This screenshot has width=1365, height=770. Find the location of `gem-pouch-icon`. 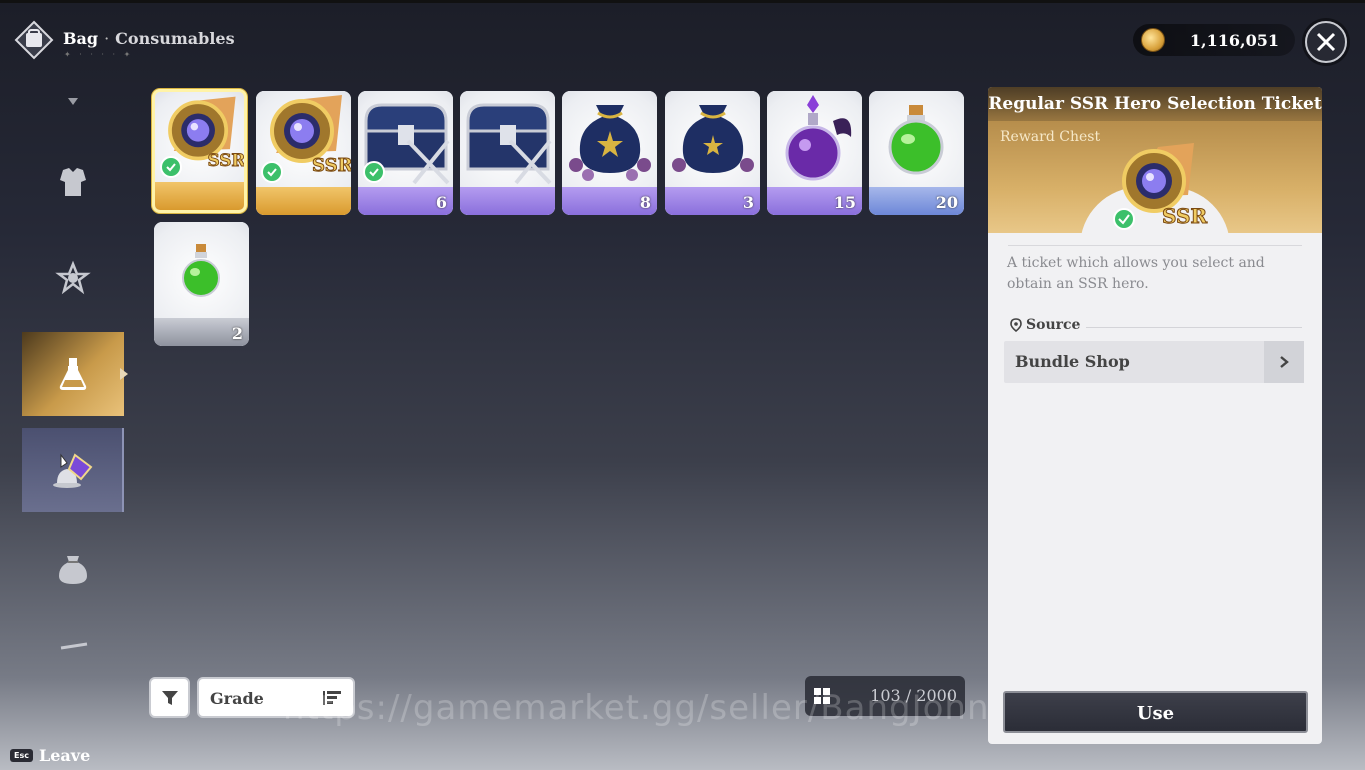

gem-pouch-icon is located at coordinates (73, 277).